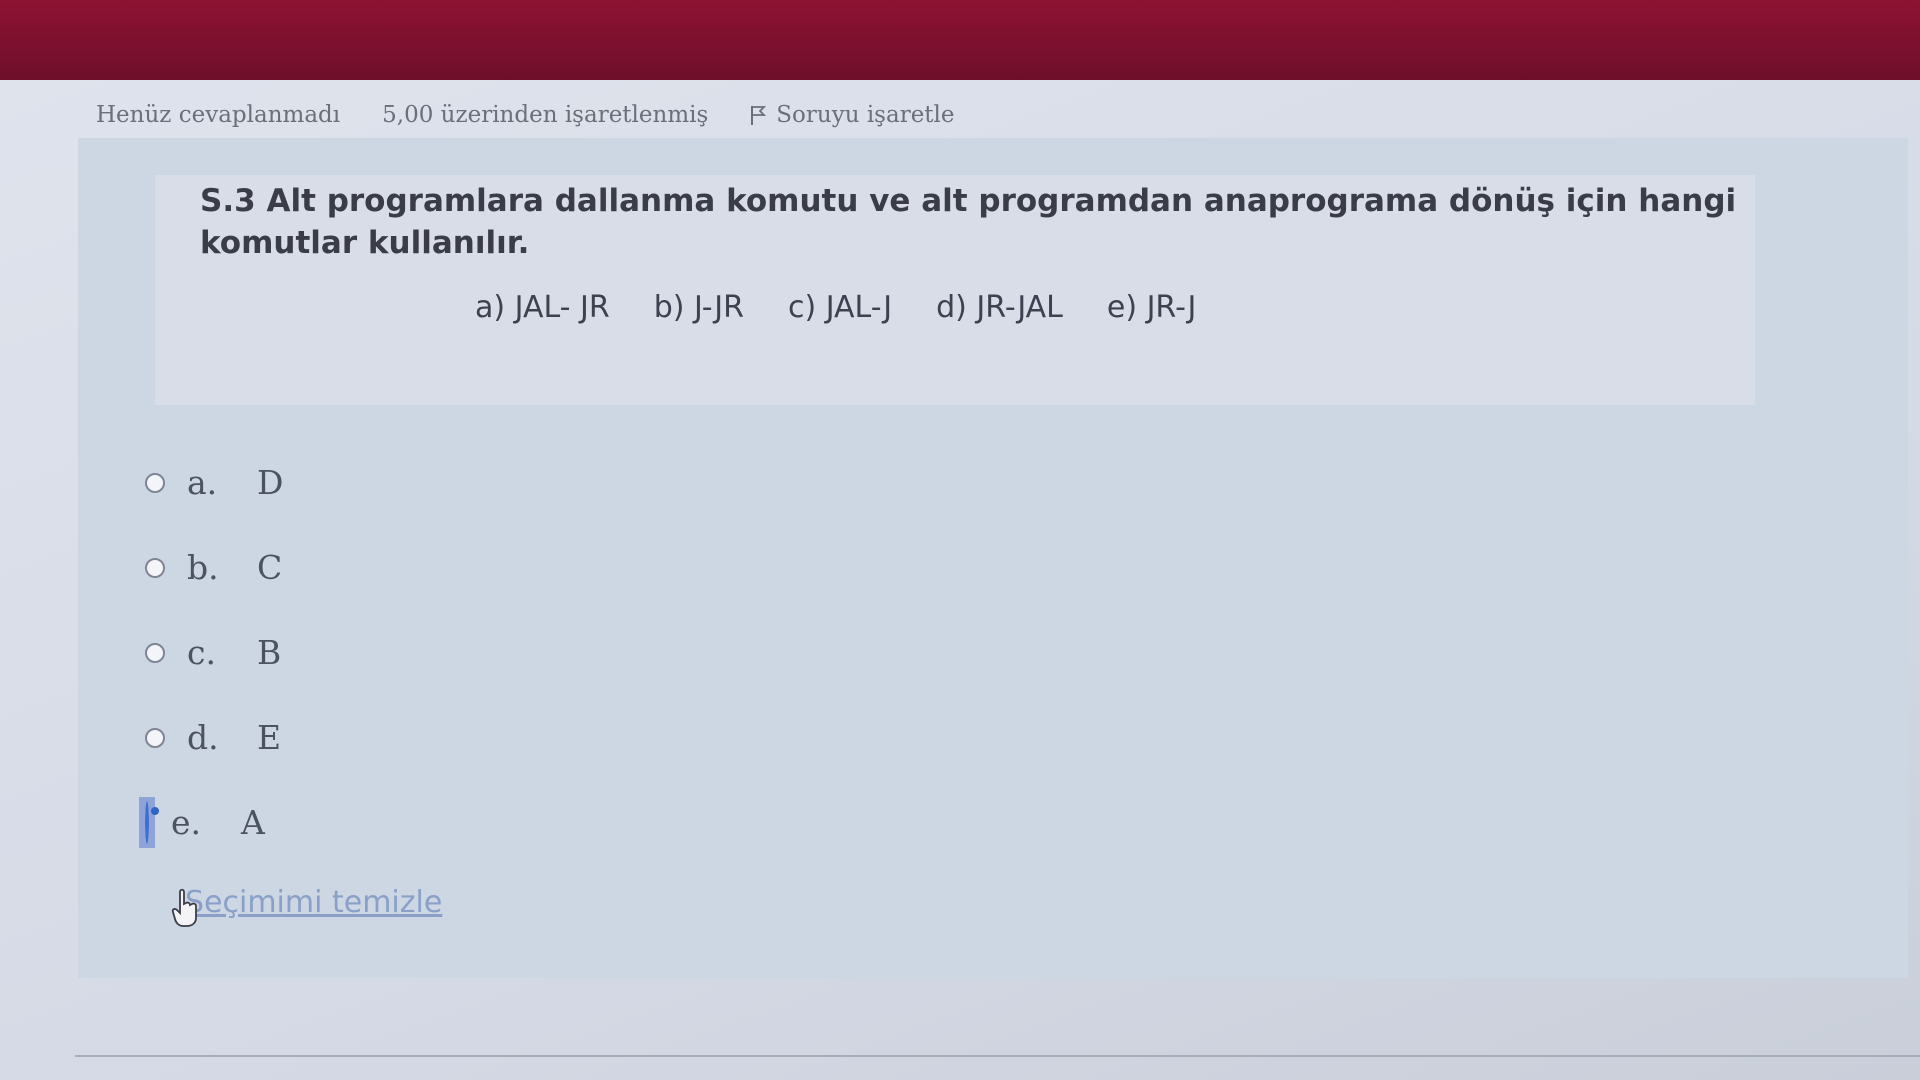 The image size is (1920, 1080). I want to click on flag-question-link: Soruyu işaretle, so click(852, 115).